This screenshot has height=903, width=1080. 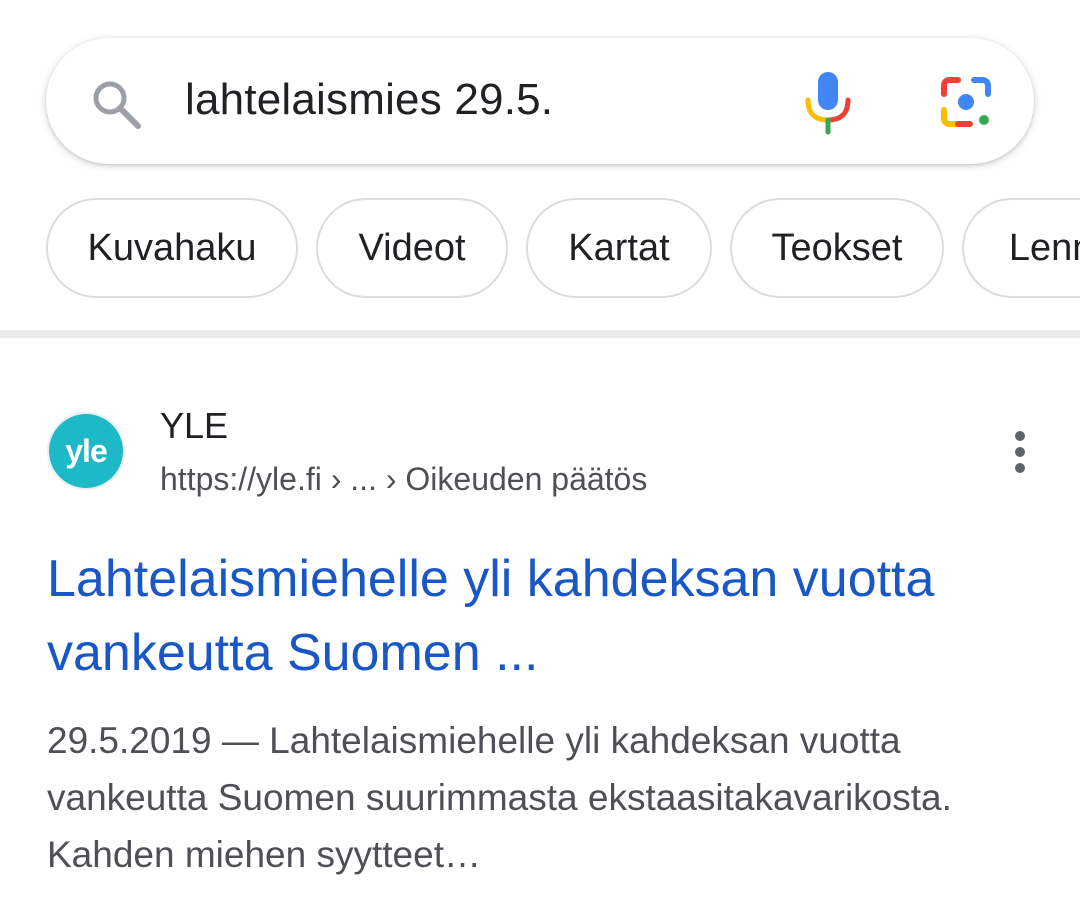 I want to click on lens-icon, so click(x=966, y=102).